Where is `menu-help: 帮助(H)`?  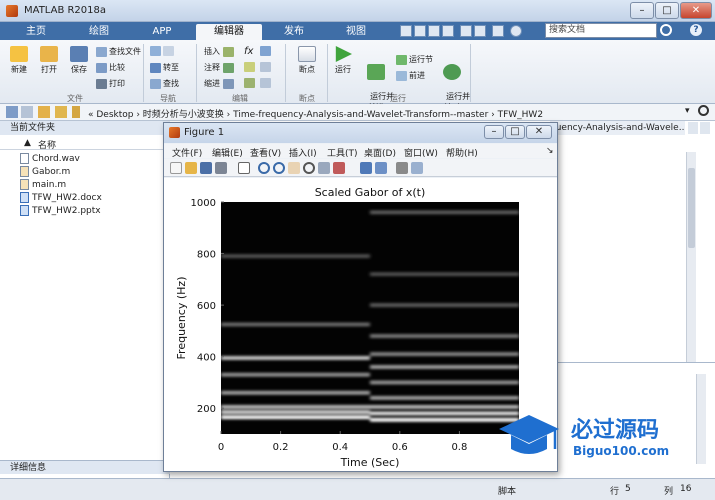
menu-help: 帮助(H) is located at coordinates (462, 152).